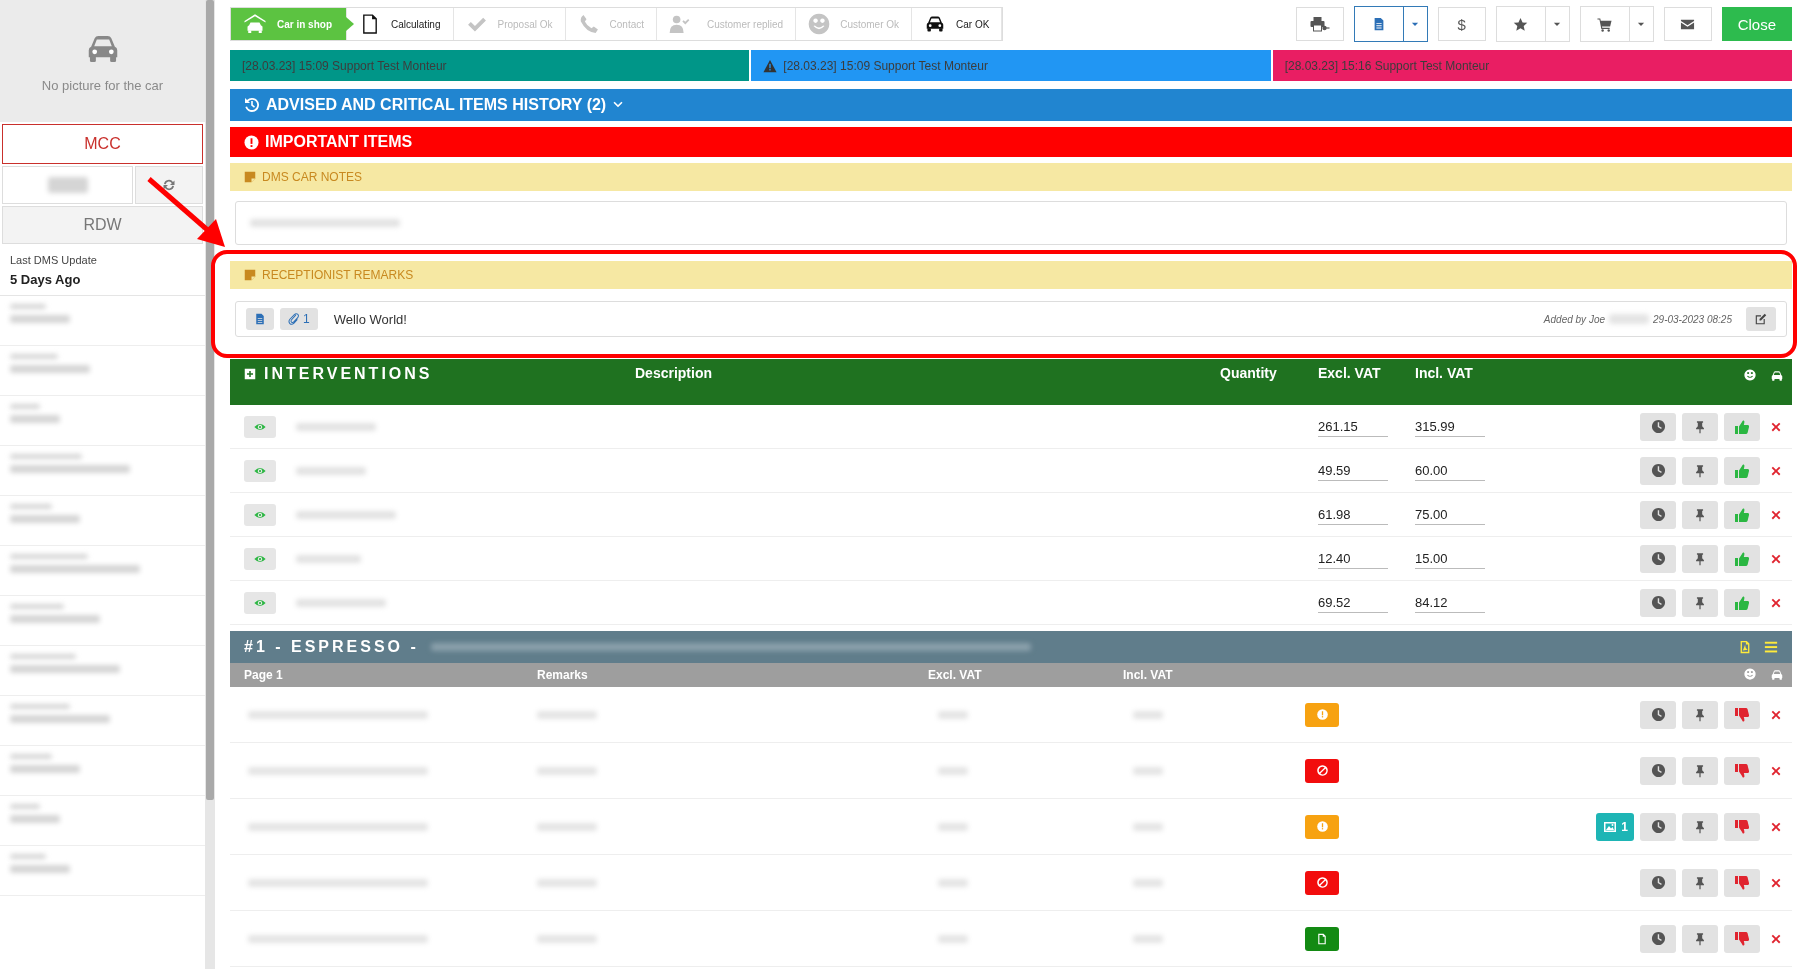  Describe the element at coordinates (1319, 24) in the screenshot. I see `print-button` at that location.